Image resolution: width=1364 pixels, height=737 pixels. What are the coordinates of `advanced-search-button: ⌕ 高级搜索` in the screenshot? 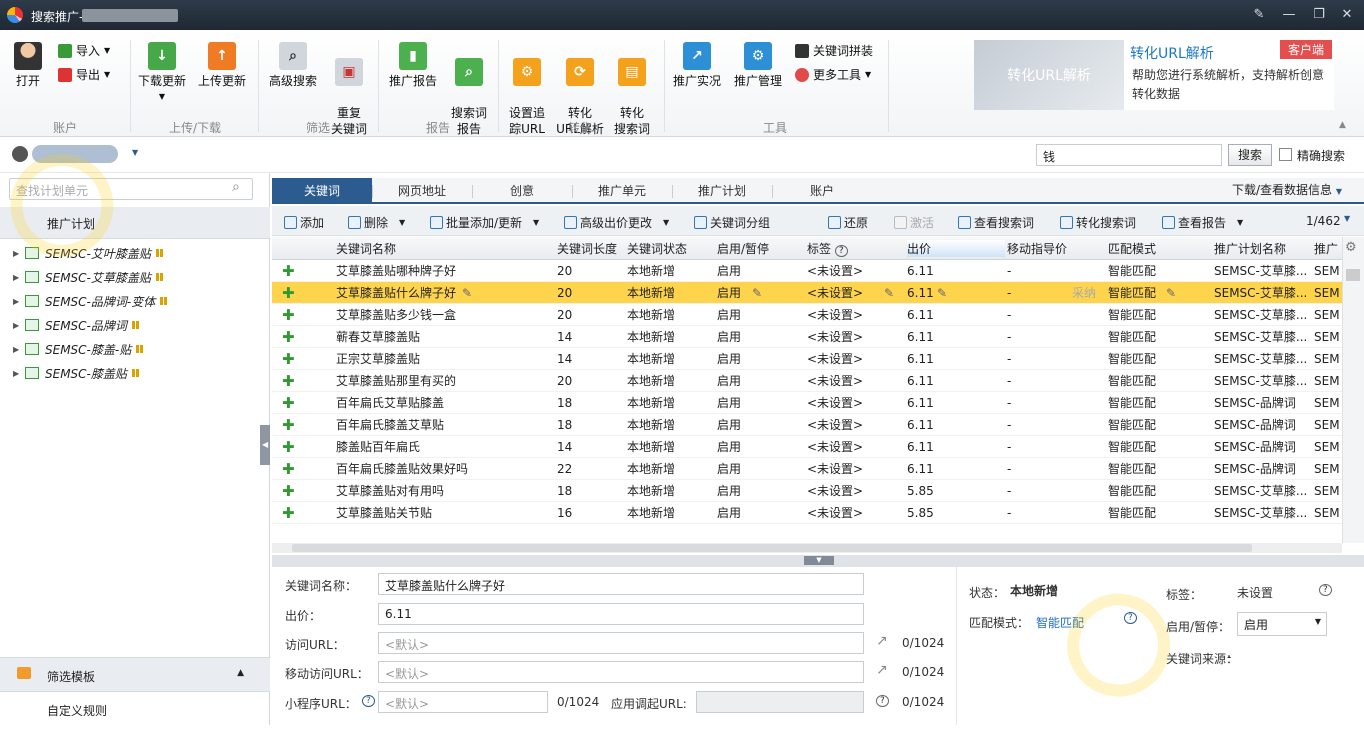 It's located at (293, 65).